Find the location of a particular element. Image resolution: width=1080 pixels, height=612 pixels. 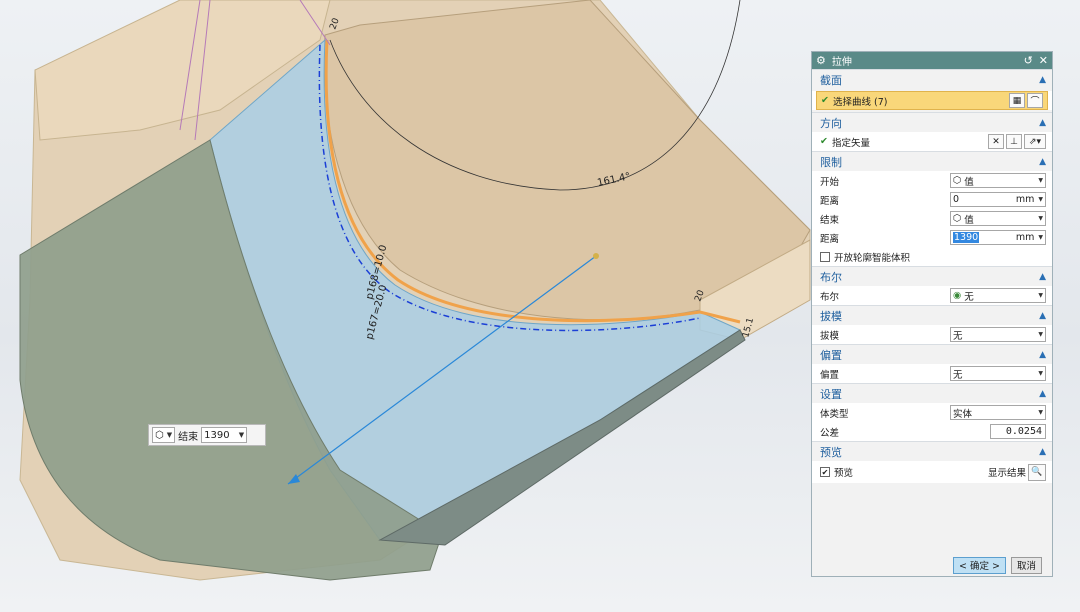

section-header-boolean: 布尔 ▲ is located at coordinates (932, 276).